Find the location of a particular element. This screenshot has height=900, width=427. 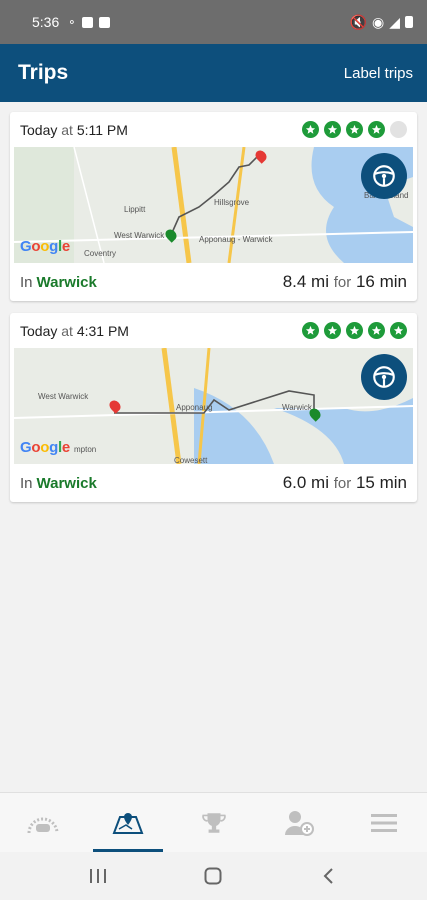

mute-icon: 🔇 is located at coordinates (358, 21).